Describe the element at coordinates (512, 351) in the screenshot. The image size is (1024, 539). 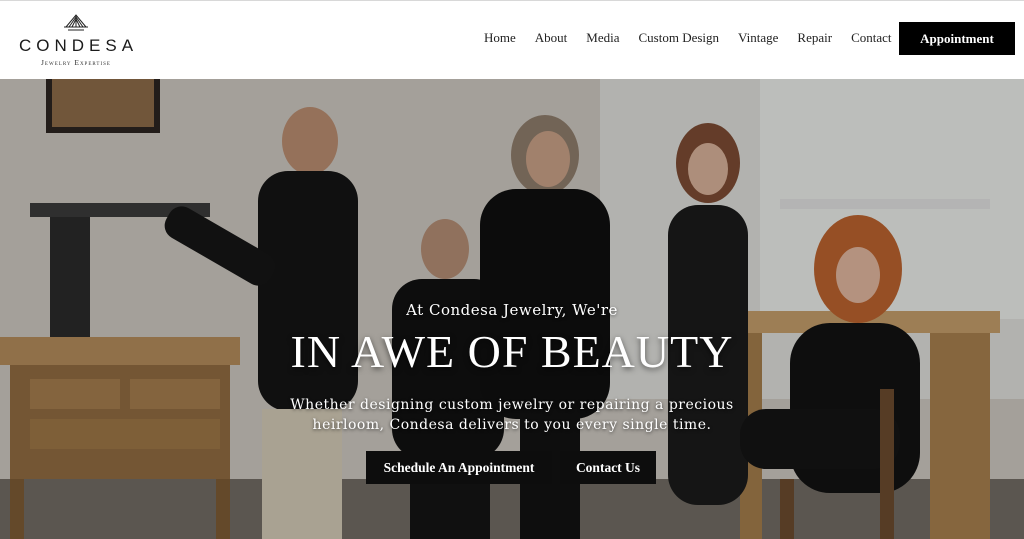
I see `hero-title: IN AWE OF BEAUTY` at that location.